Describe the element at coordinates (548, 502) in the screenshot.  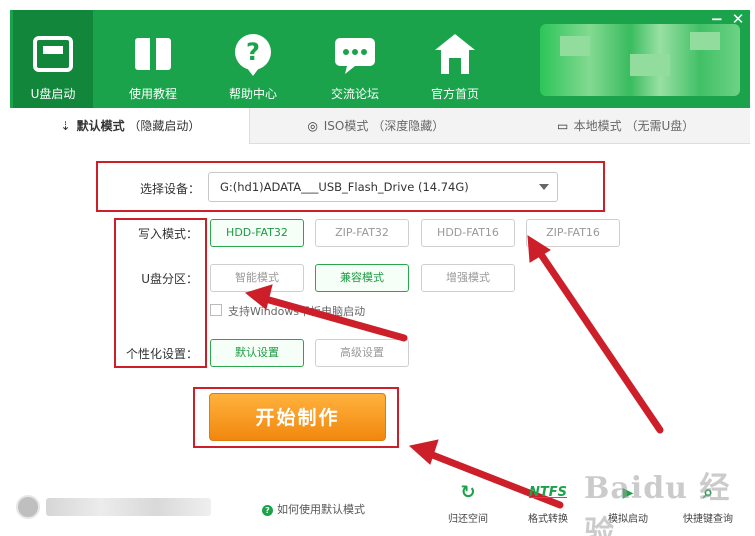
I see `tool-format-convert: NTFS 格式转换` at that location.